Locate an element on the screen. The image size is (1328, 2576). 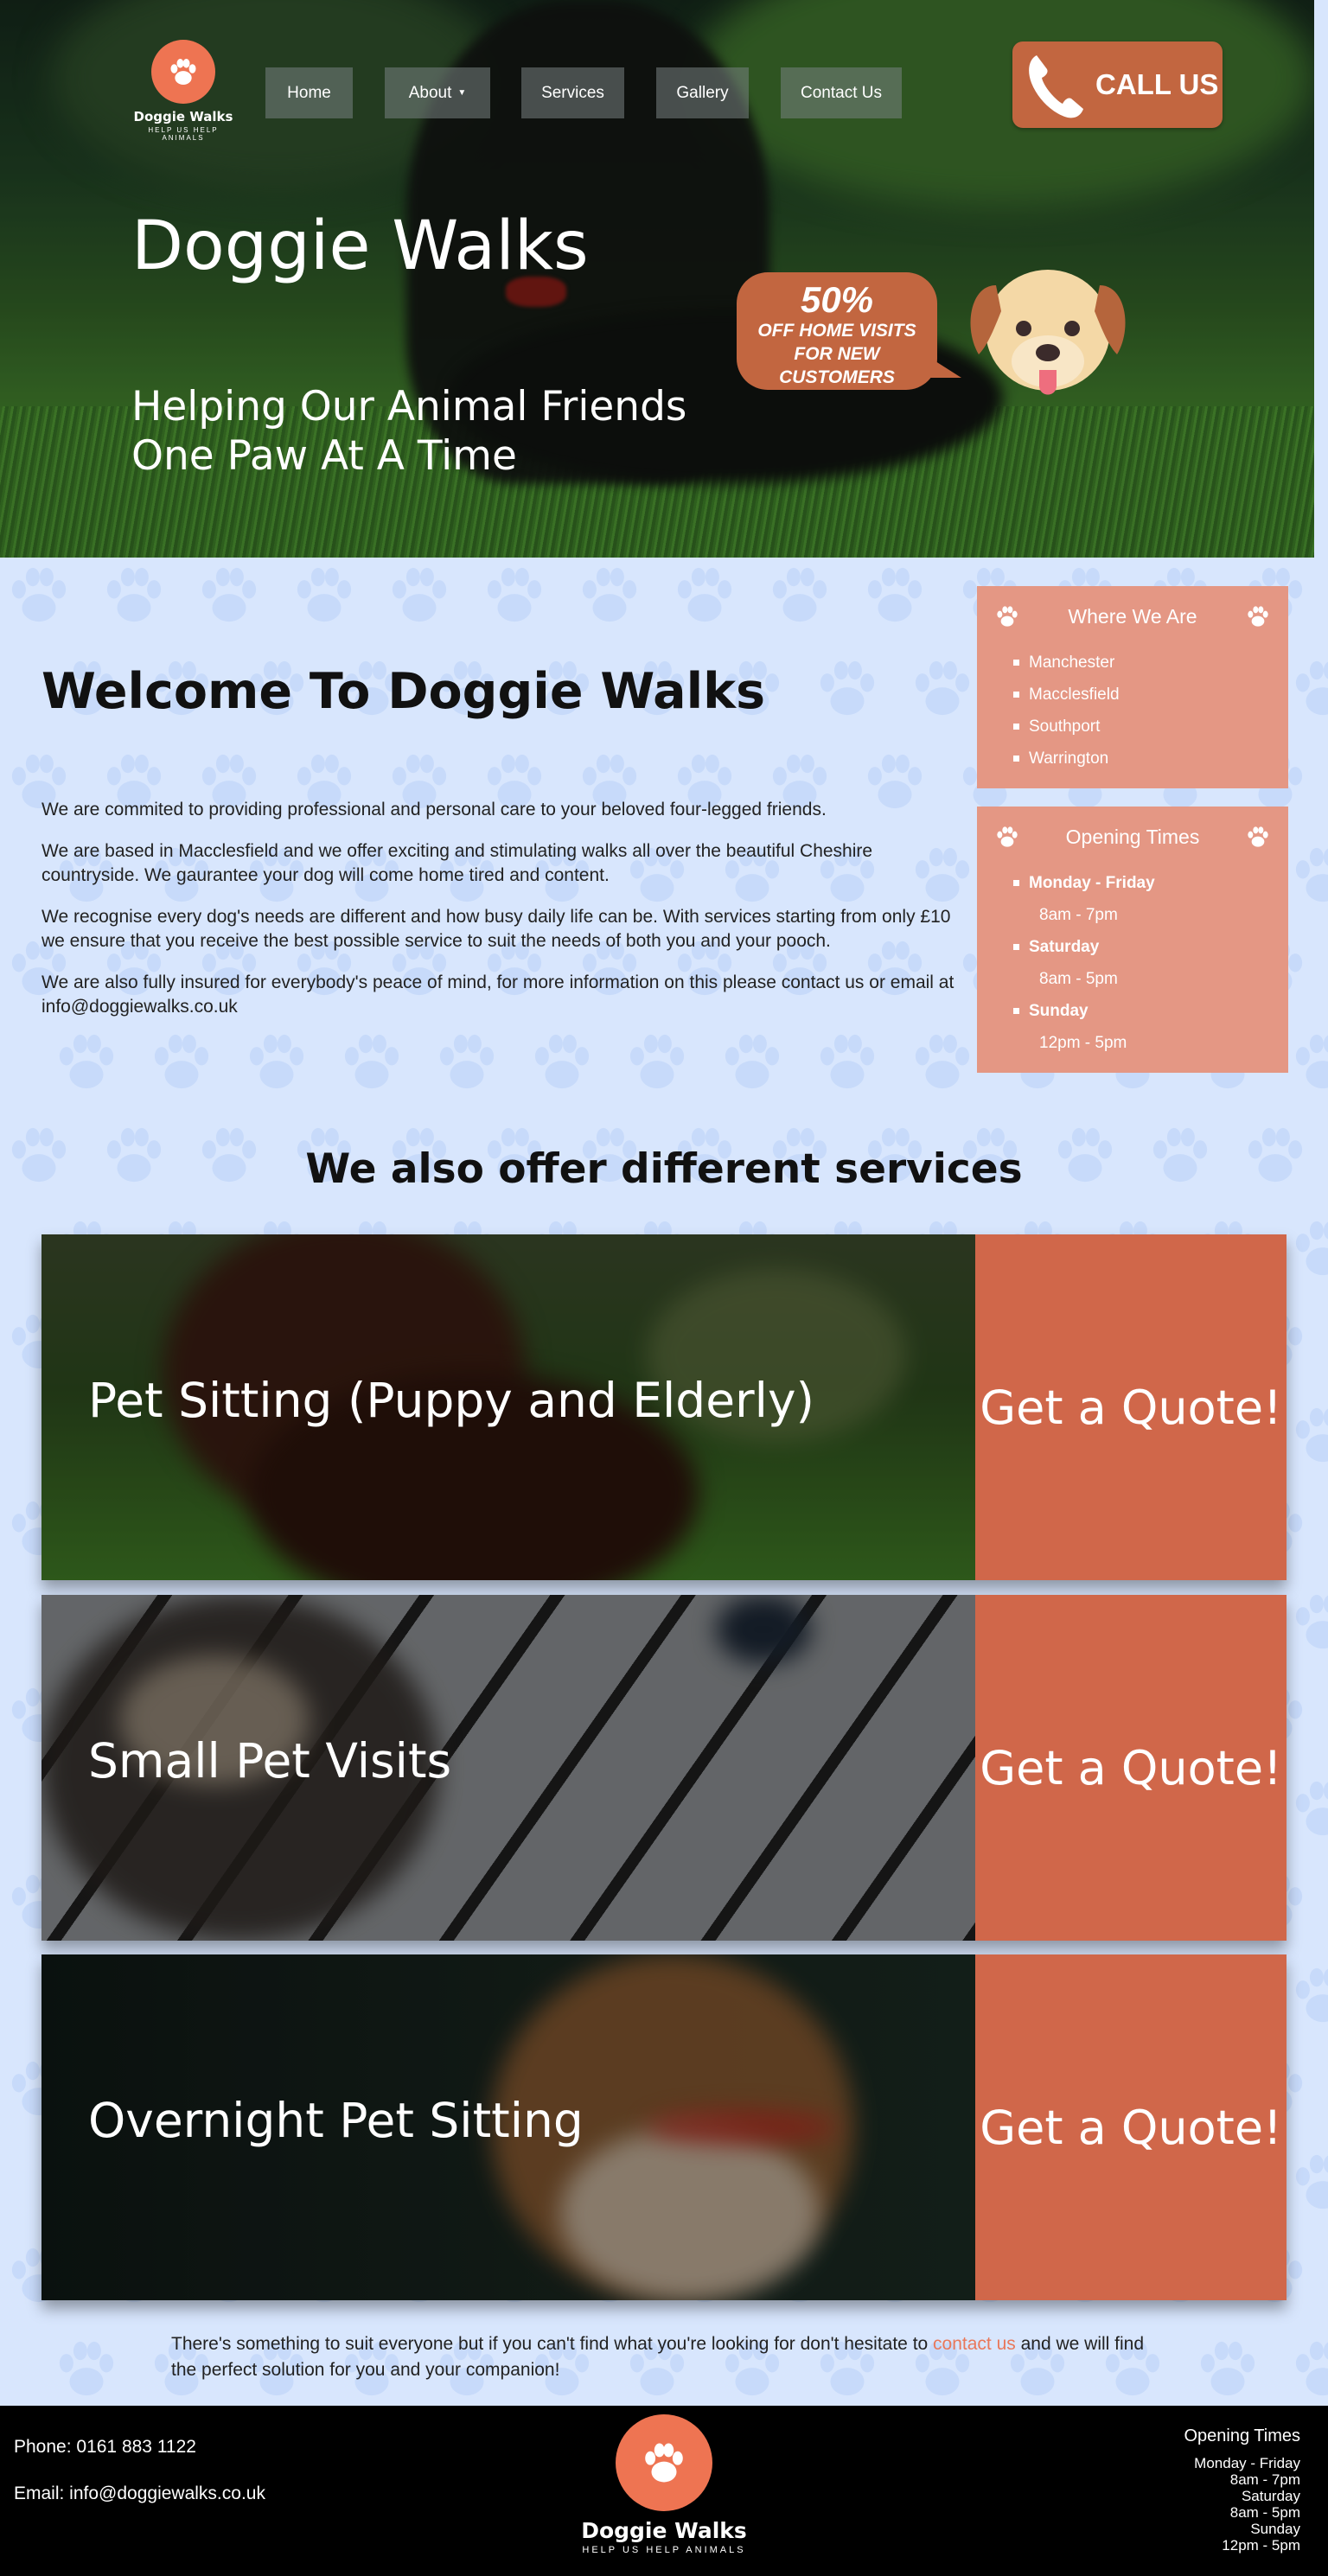
nav-services: Services is located at coordinates (572, 92).